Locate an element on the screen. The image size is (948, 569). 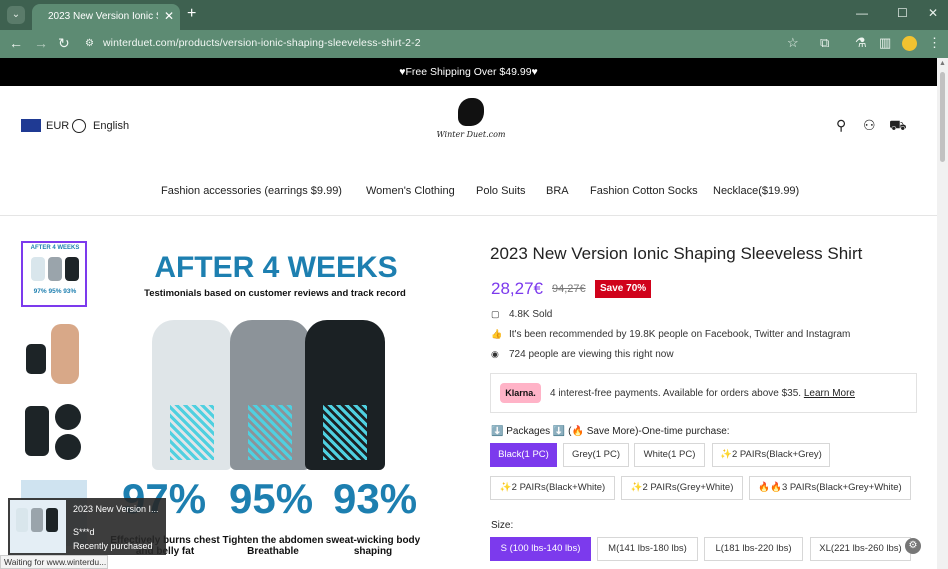
search-icon: ⚲ is located at coordinates (841, 125).